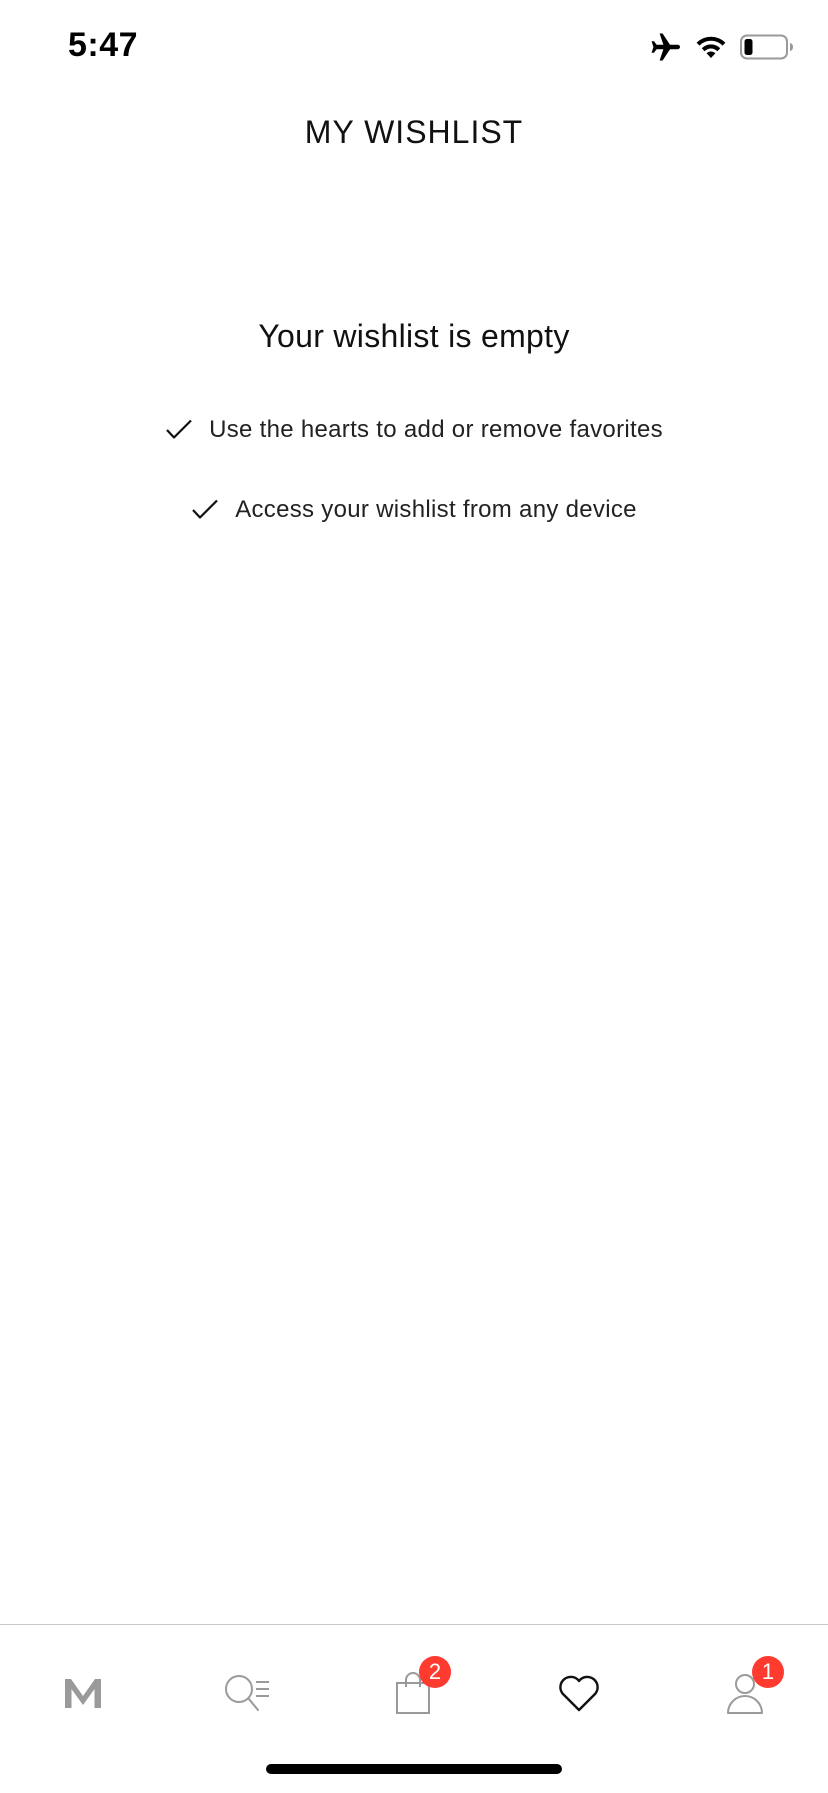 The height and width of the screenshot is (1793, 828). I want to click on tab-search, so click(247, 1695).